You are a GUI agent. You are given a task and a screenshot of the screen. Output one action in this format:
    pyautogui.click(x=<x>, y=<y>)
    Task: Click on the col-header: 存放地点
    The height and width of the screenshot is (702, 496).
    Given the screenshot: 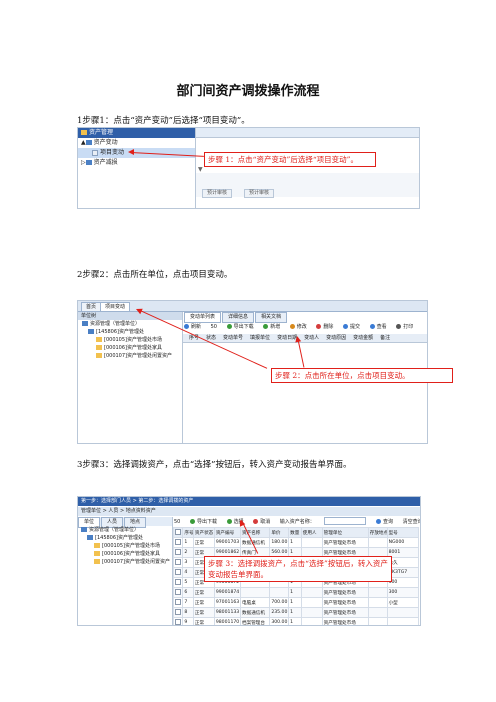 What is the action you would take?
    pyautogui.click(x=377, y=532)
    